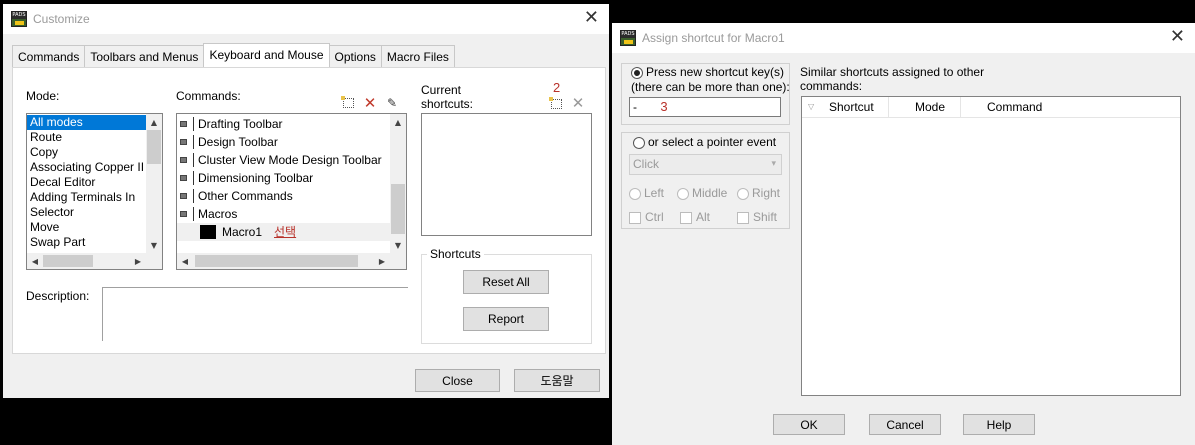 This screenshot has width=1195, height=445. What do you see at coordinates (86, 152) in the screenshot?
I see `mode-item: Copy` at bounding box center [86, 152].